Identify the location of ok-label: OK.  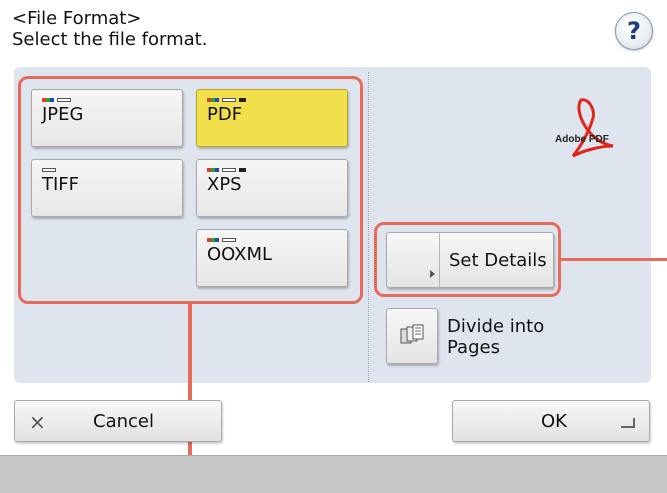
(554, 421).